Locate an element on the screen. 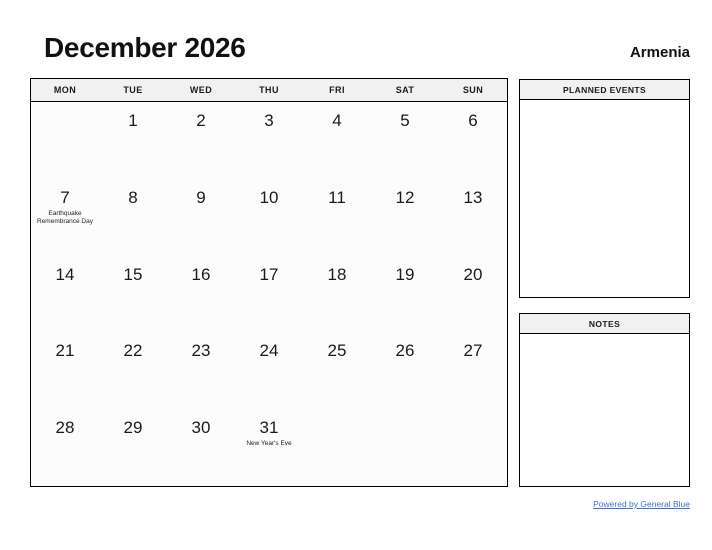 The width and height of the screenshot is (712, 550). week-row: 21 22 23 24 25 26 27 is located at coordinates (269, 370).